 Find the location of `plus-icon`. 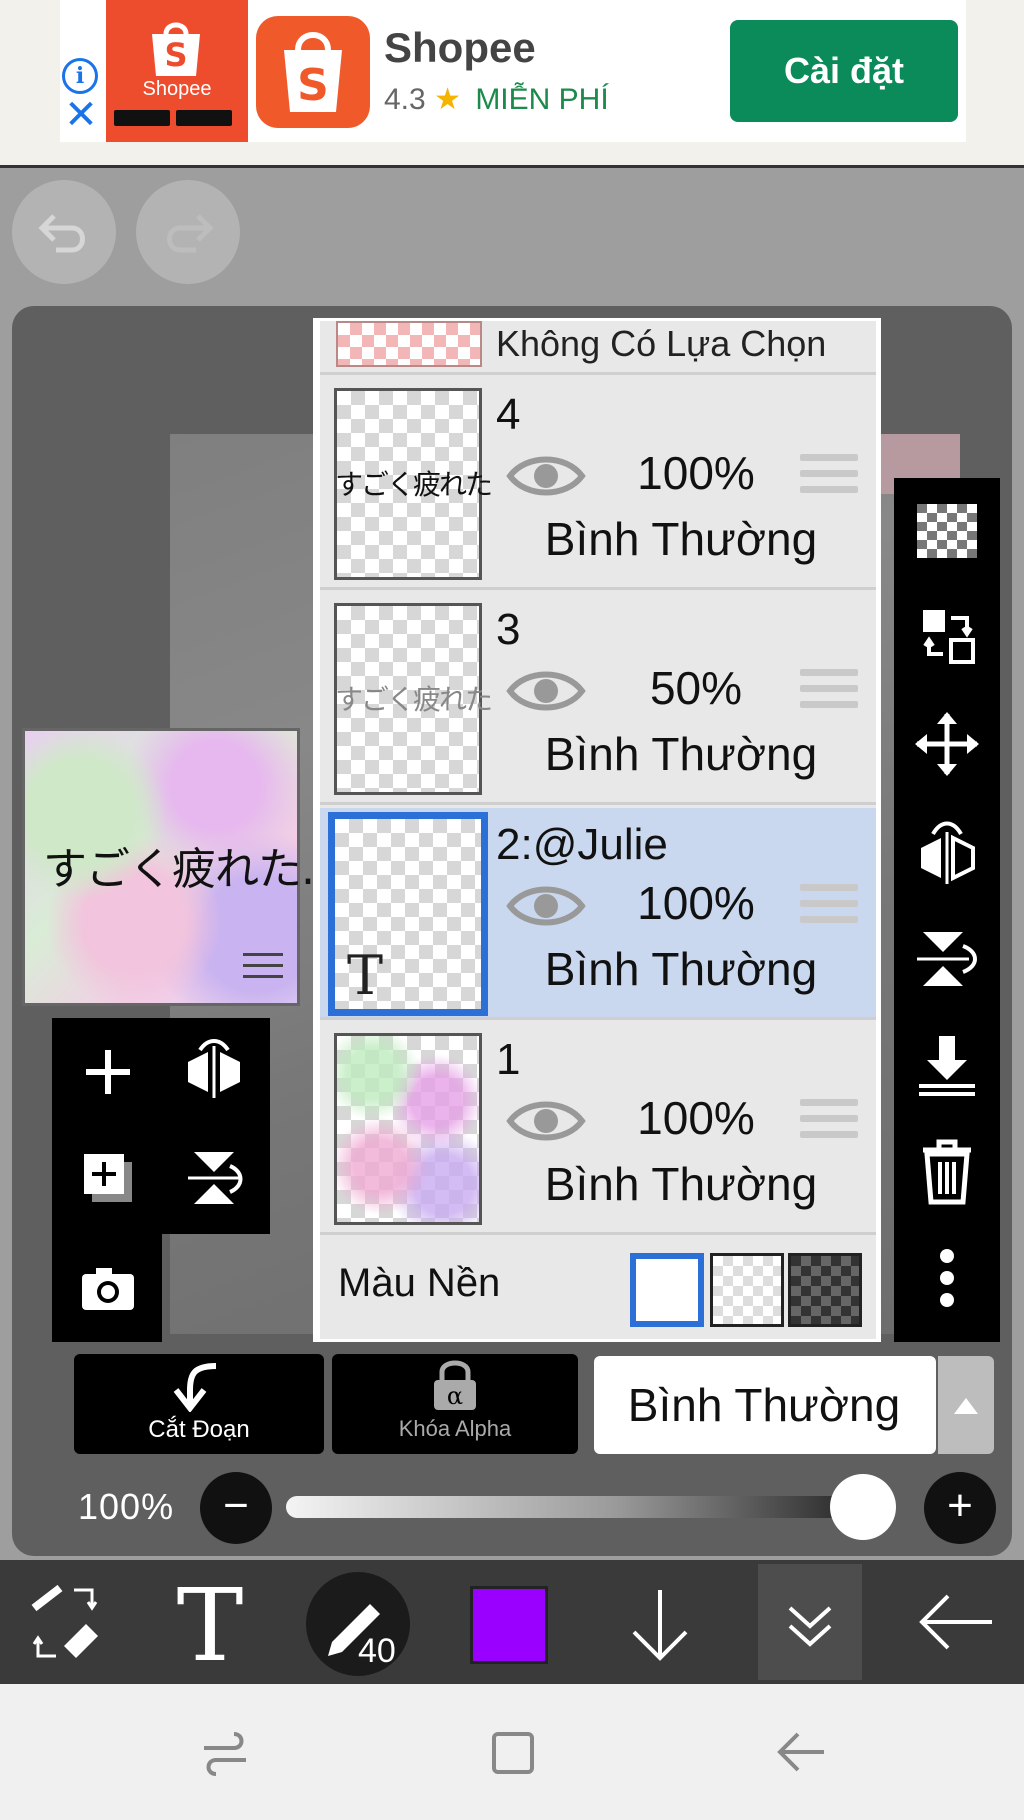

plus-icon is located at coordinates (108, 1072).